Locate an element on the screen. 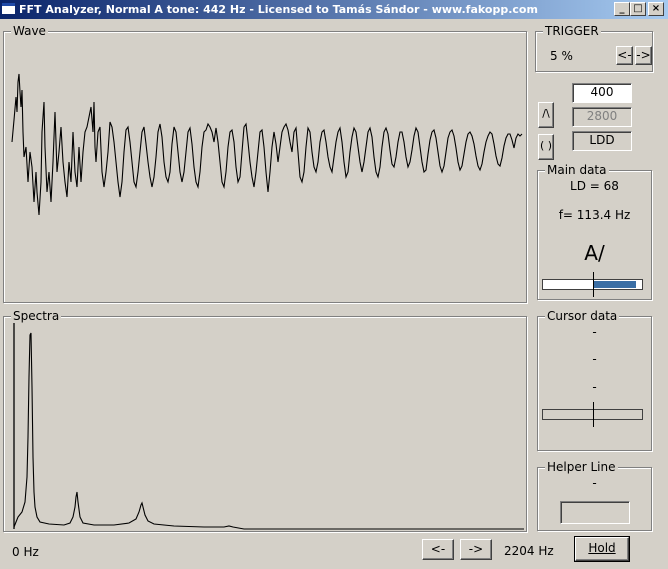 Image resolution: width=668 pixels, height=569 pixels. trigger-value: 5 % is located at coordinates (561, 56).